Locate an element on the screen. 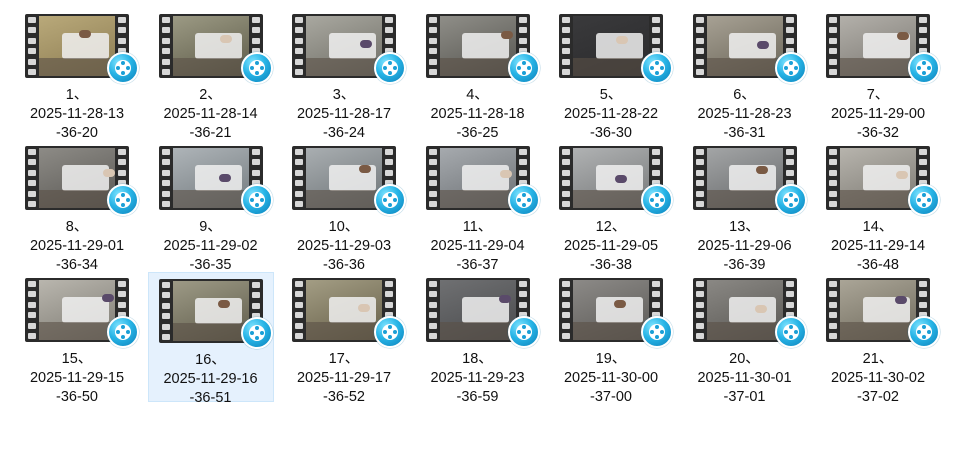  video-file-item-18: 18、 2025-11-29-23 -36-59 is located at coordinates (478, 338).